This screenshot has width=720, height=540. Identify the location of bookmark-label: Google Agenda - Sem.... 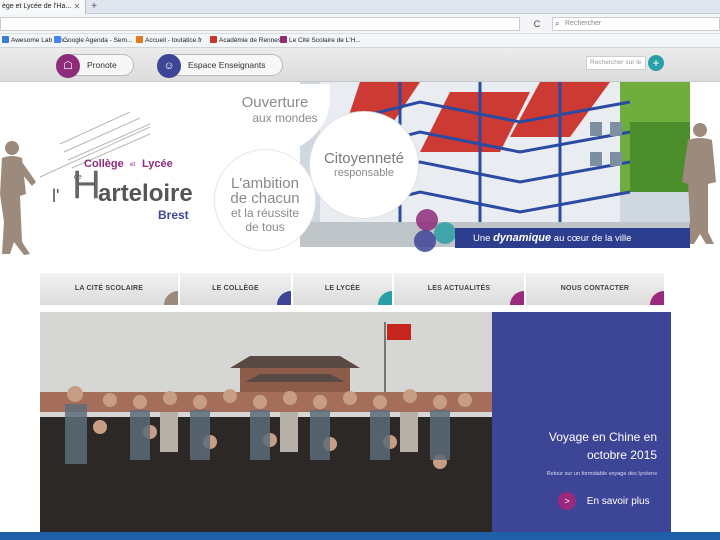
(98, 40).